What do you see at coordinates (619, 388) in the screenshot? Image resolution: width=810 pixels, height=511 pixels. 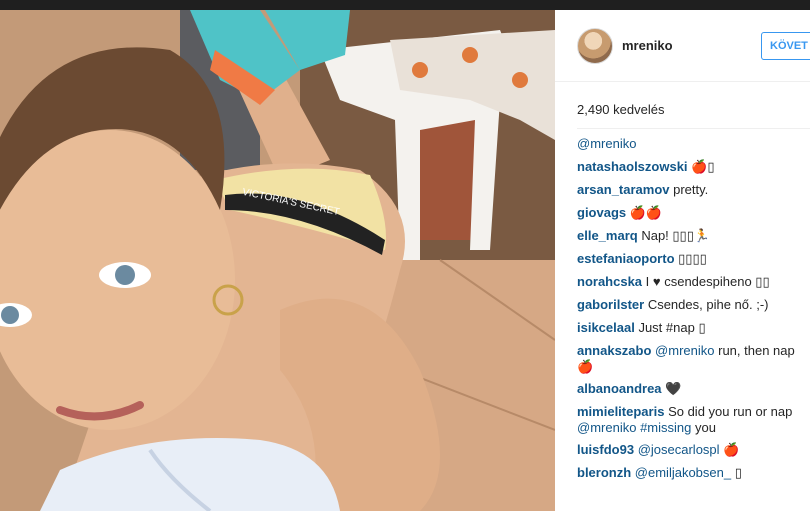 I see `comment-user: albanoandrea` at bounding box center [619, 388].